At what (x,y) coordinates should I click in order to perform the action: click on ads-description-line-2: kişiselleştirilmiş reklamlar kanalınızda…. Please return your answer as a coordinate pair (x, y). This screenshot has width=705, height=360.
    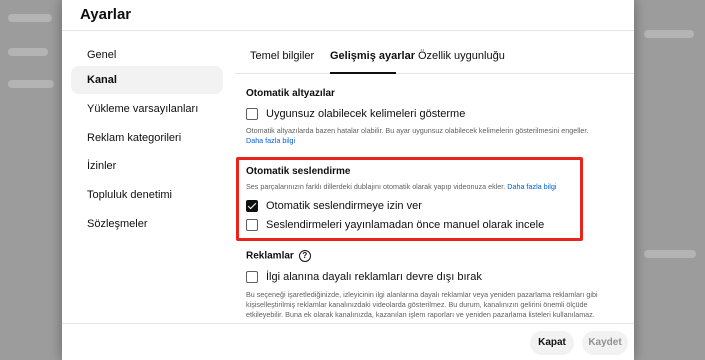
    Looking at the image, I should click on (417, 304).